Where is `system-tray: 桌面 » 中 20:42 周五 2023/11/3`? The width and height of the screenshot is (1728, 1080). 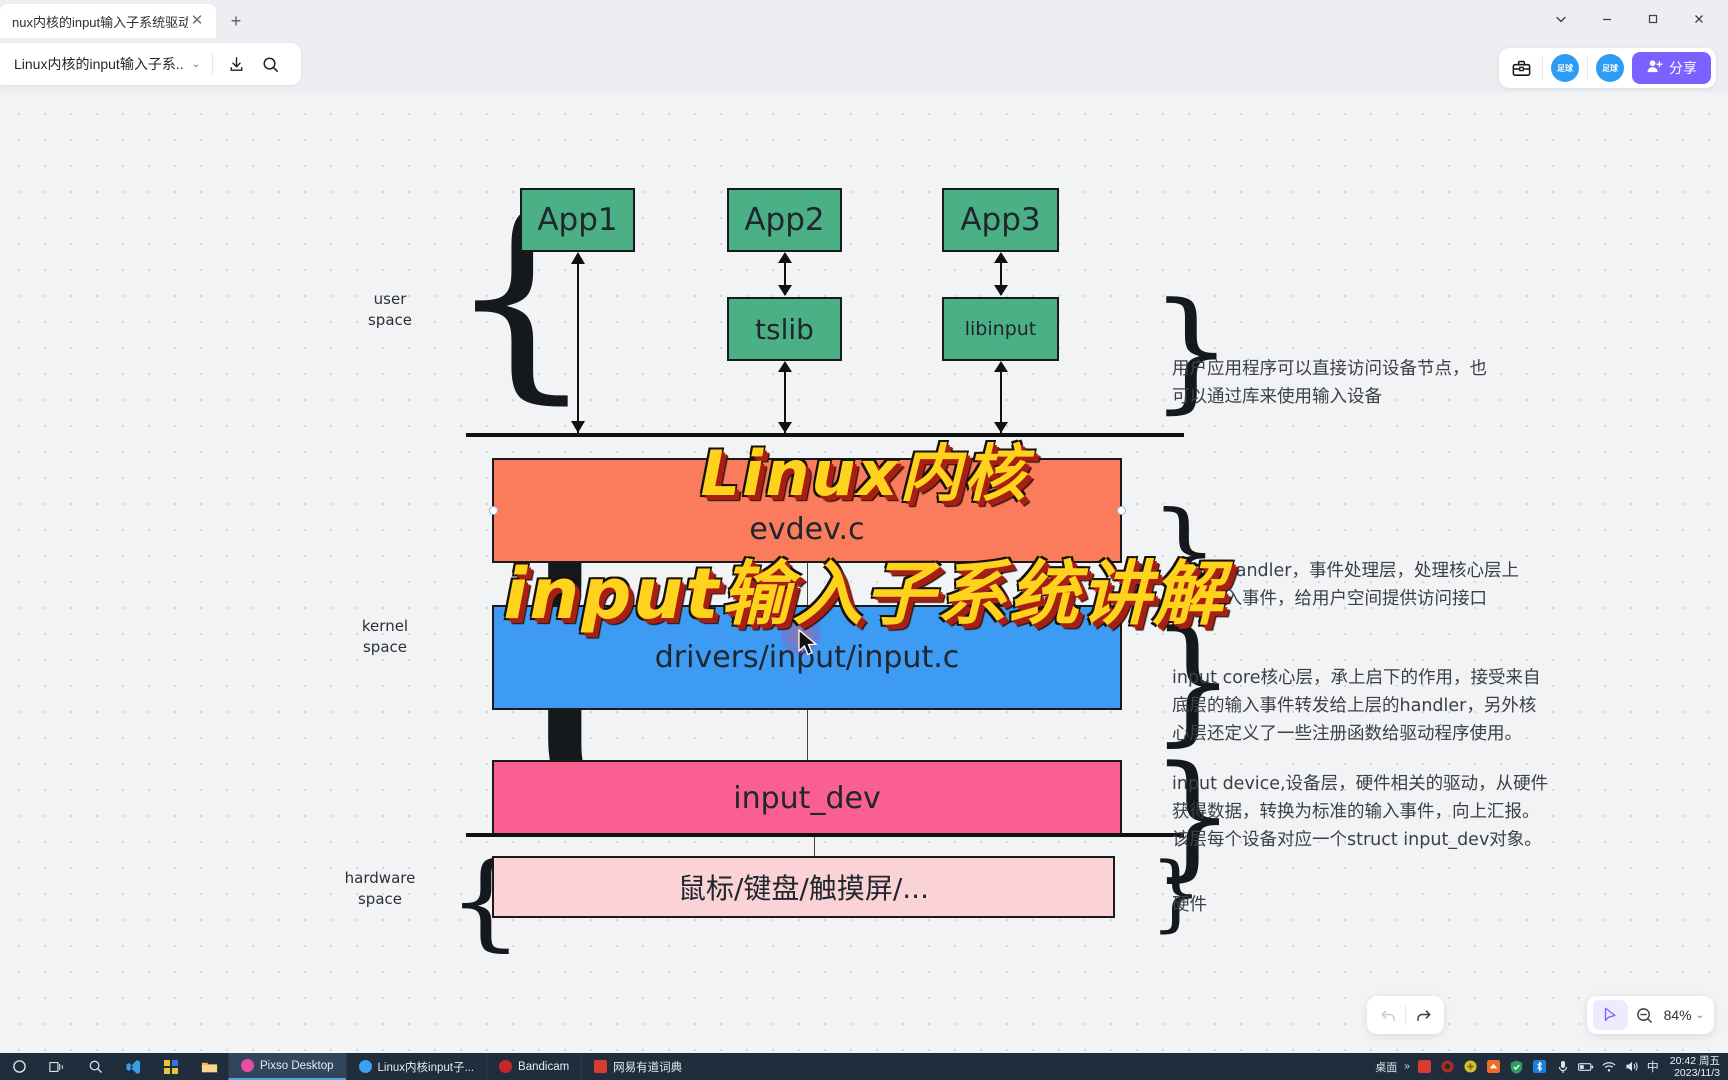 system-tray: 桌面 » 中 20:42 周五 2023/11/3 is located at coordinates (1551, 1067).